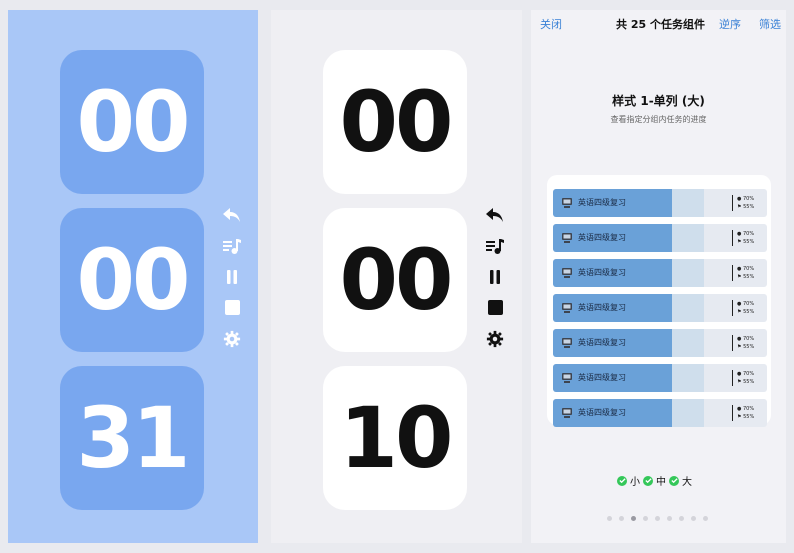 The width and height of the screenshot is (794, 553). I want to click on reverse-order-button: 逆序, so click(730, 24).